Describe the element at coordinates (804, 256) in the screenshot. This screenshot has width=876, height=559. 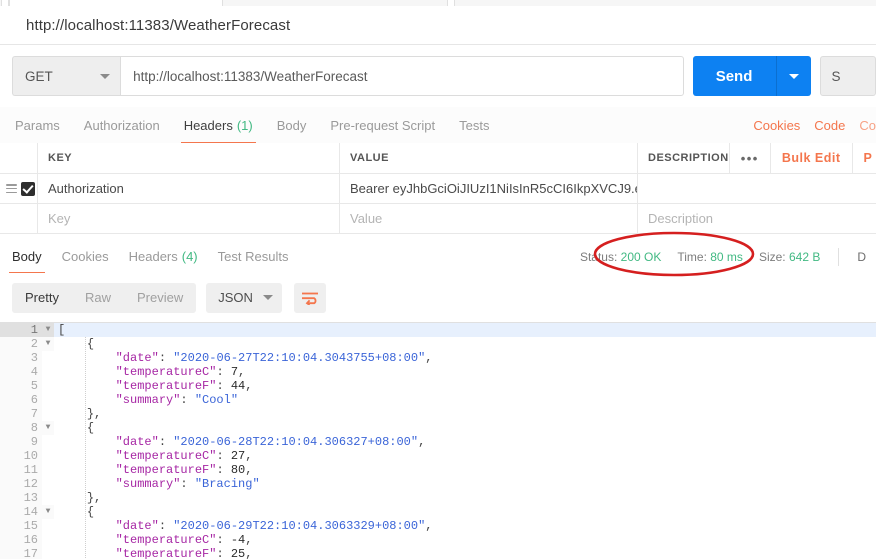
I see `size-value: 642 B` at that location.